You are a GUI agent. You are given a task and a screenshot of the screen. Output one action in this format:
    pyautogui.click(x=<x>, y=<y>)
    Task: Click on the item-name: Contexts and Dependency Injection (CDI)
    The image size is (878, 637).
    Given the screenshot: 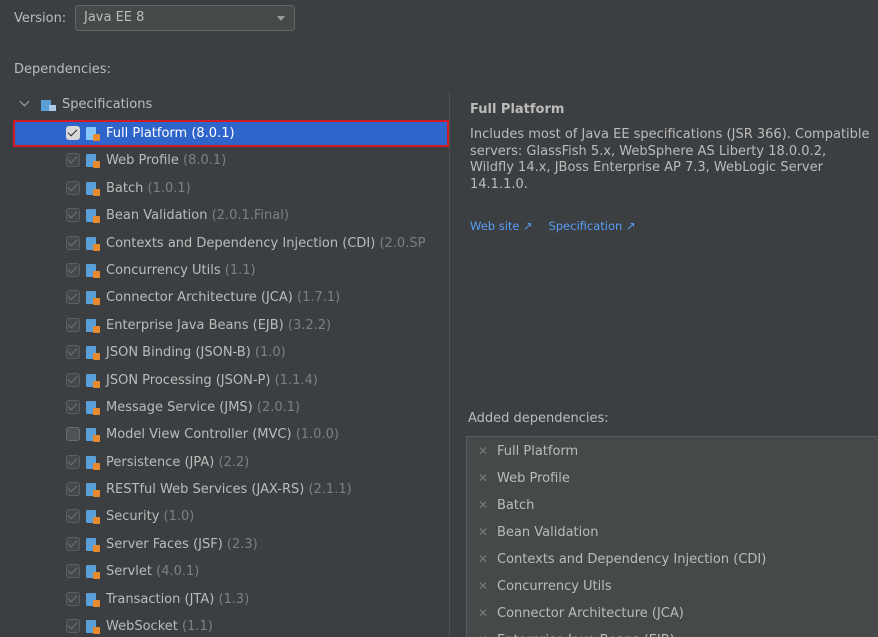 What is the action you would take?
    pyautogui.click(x=241, y=243)
    